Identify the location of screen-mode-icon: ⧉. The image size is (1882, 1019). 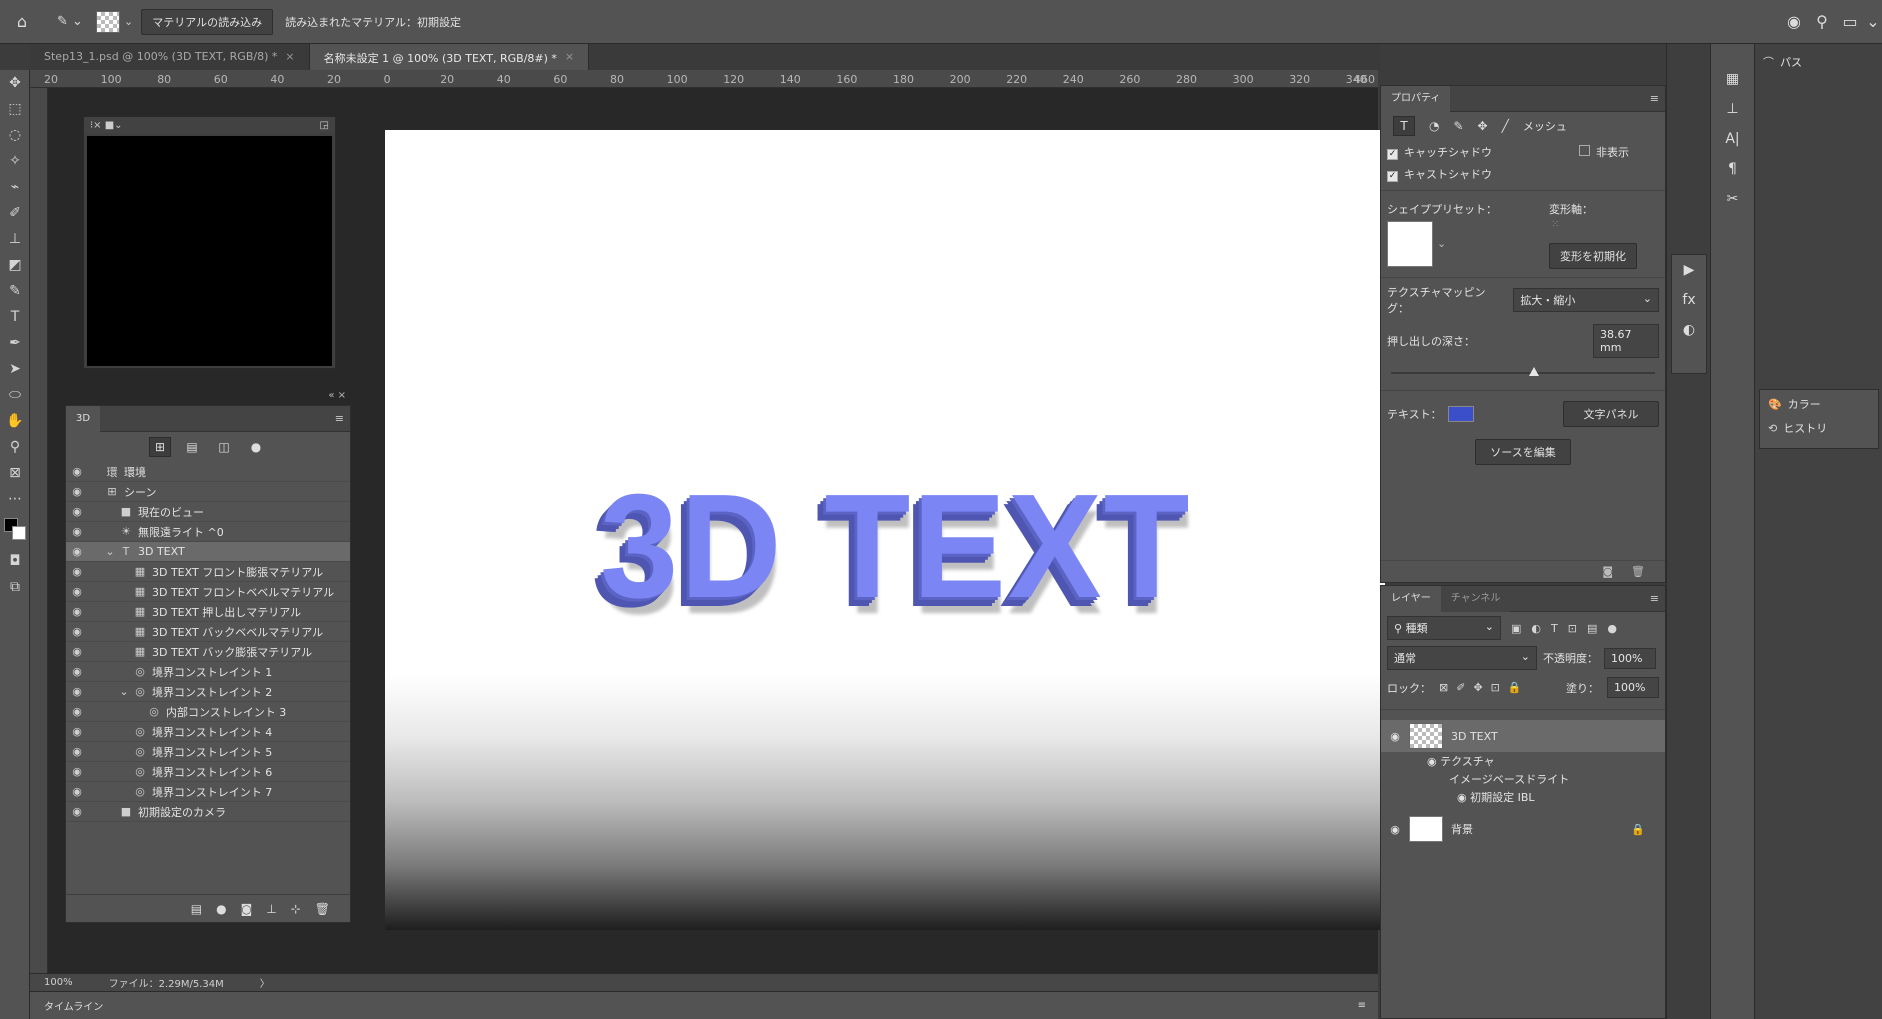
(15, 587).